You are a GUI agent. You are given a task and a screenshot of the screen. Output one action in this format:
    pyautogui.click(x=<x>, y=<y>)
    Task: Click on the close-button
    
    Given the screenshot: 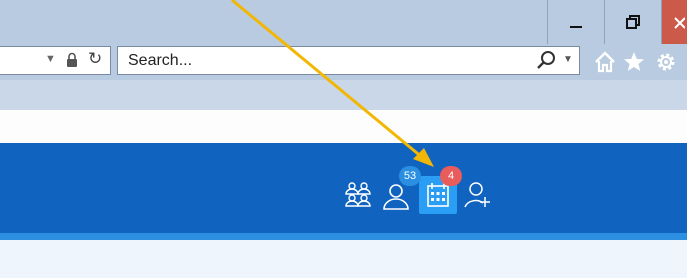 What is the action you would take?
    pyautogui.click(x=674, y=22)
    